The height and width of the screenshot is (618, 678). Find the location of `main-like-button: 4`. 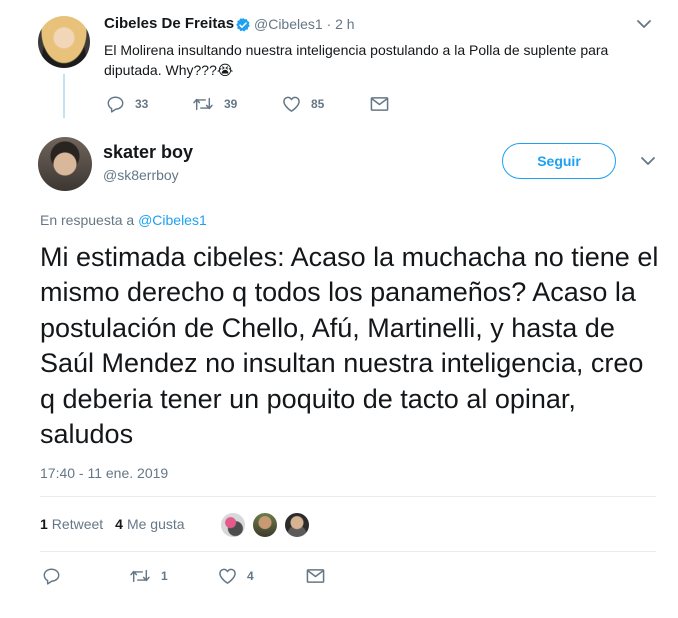

main-like-button: 4 is located at coordinates (236, 576).